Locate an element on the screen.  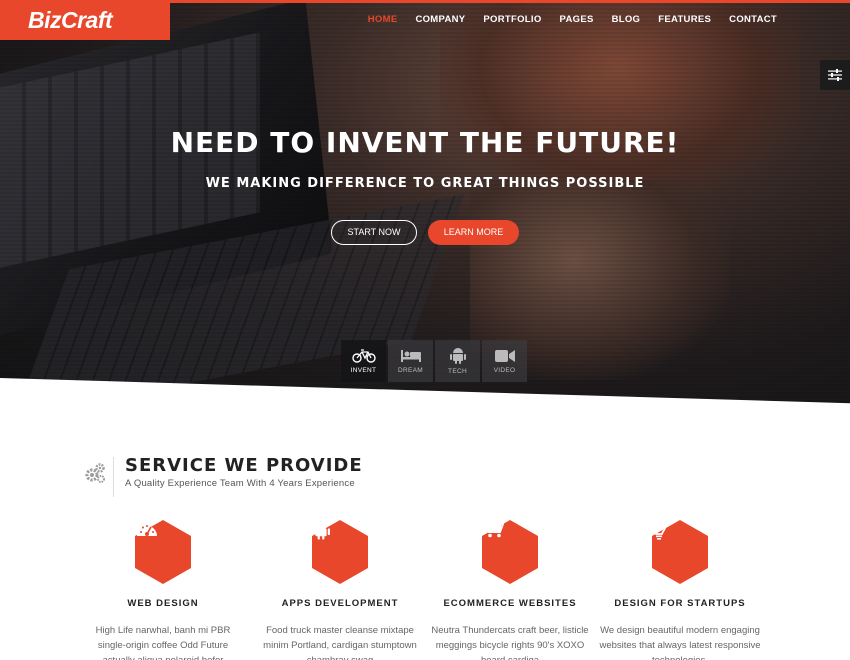
slide-label: VIDEO is located at coordinates (504, 370).